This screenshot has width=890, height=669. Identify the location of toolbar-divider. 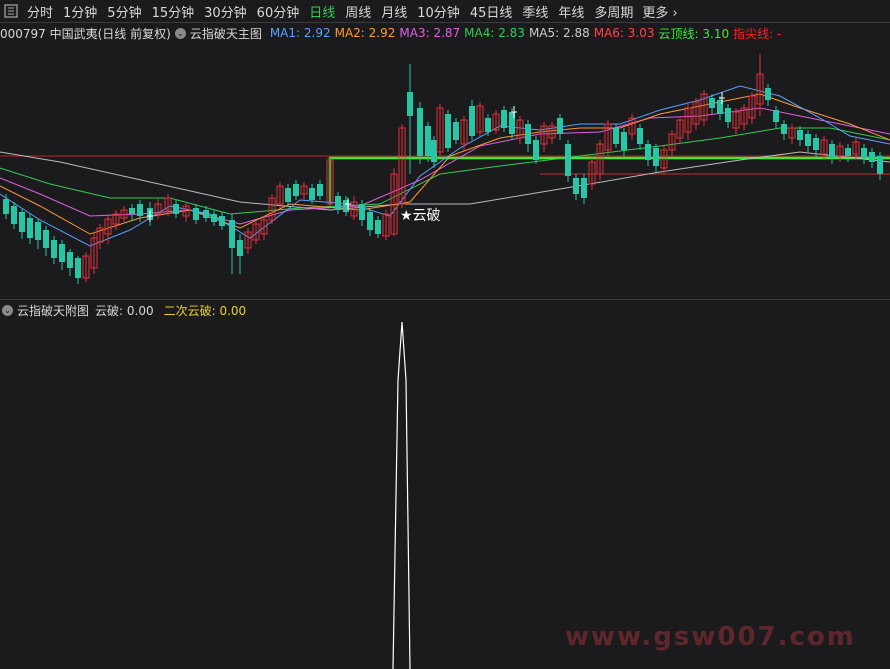
(445, 22).